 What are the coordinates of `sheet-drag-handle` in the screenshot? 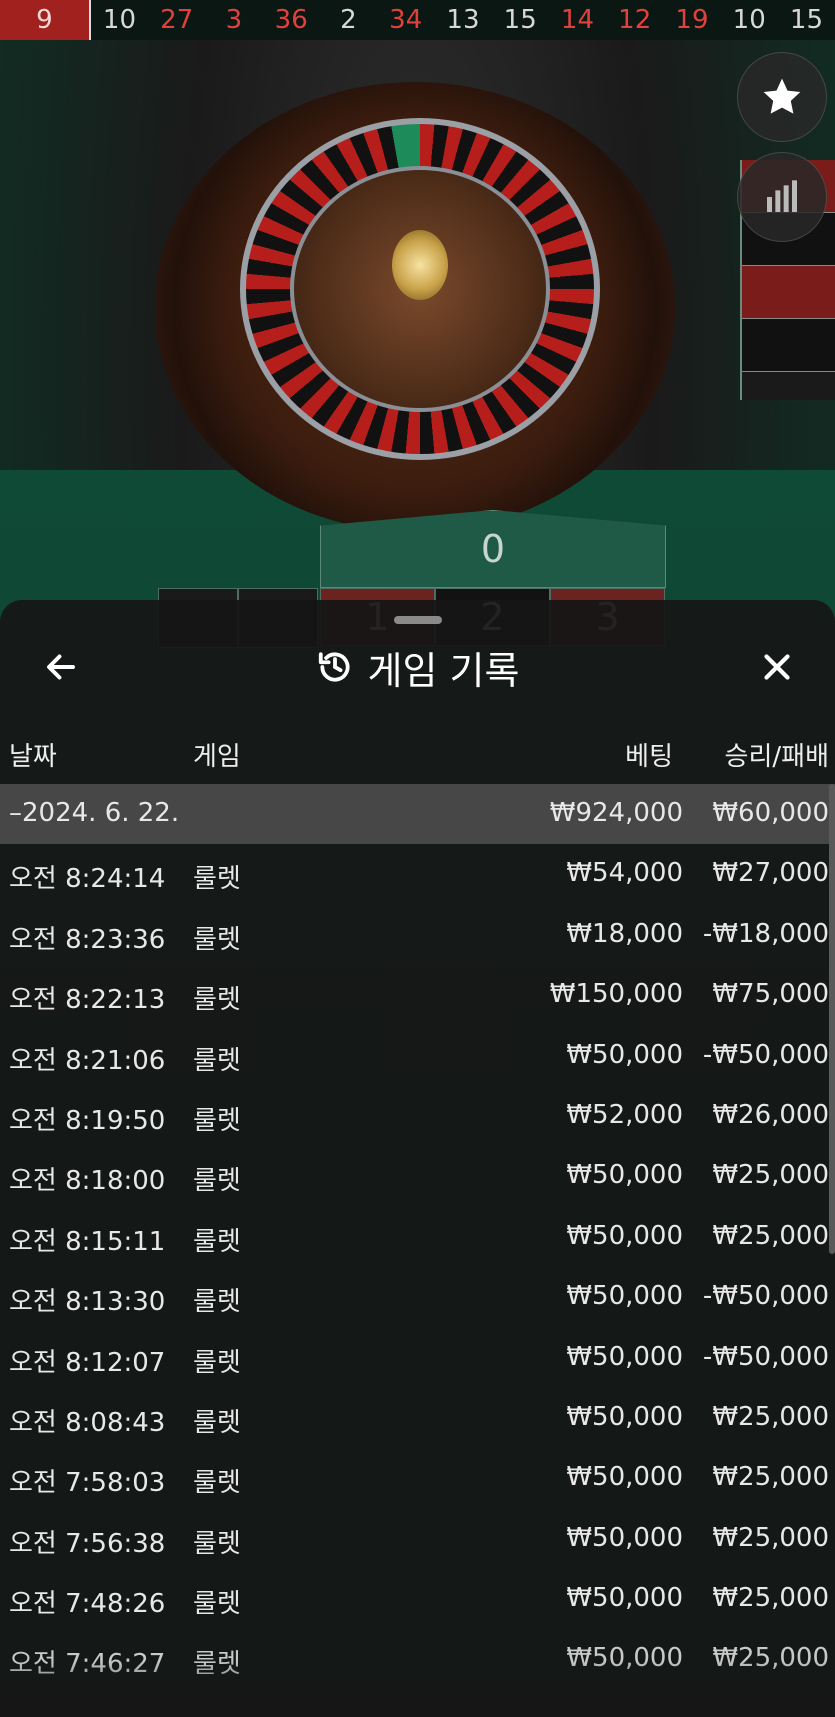 It's located at (418, 620).